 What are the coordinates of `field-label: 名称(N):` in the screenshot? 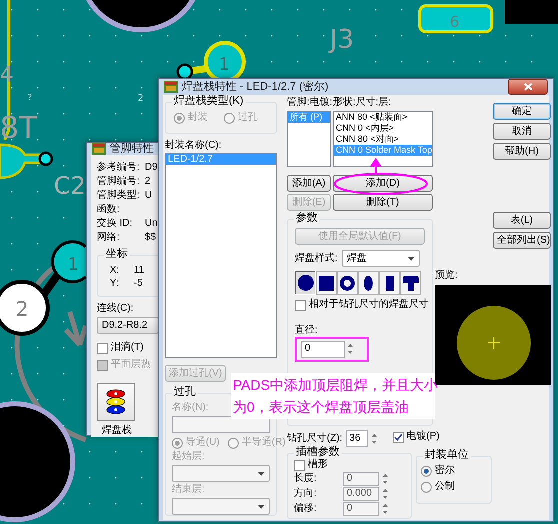 It's located at (190, 408).